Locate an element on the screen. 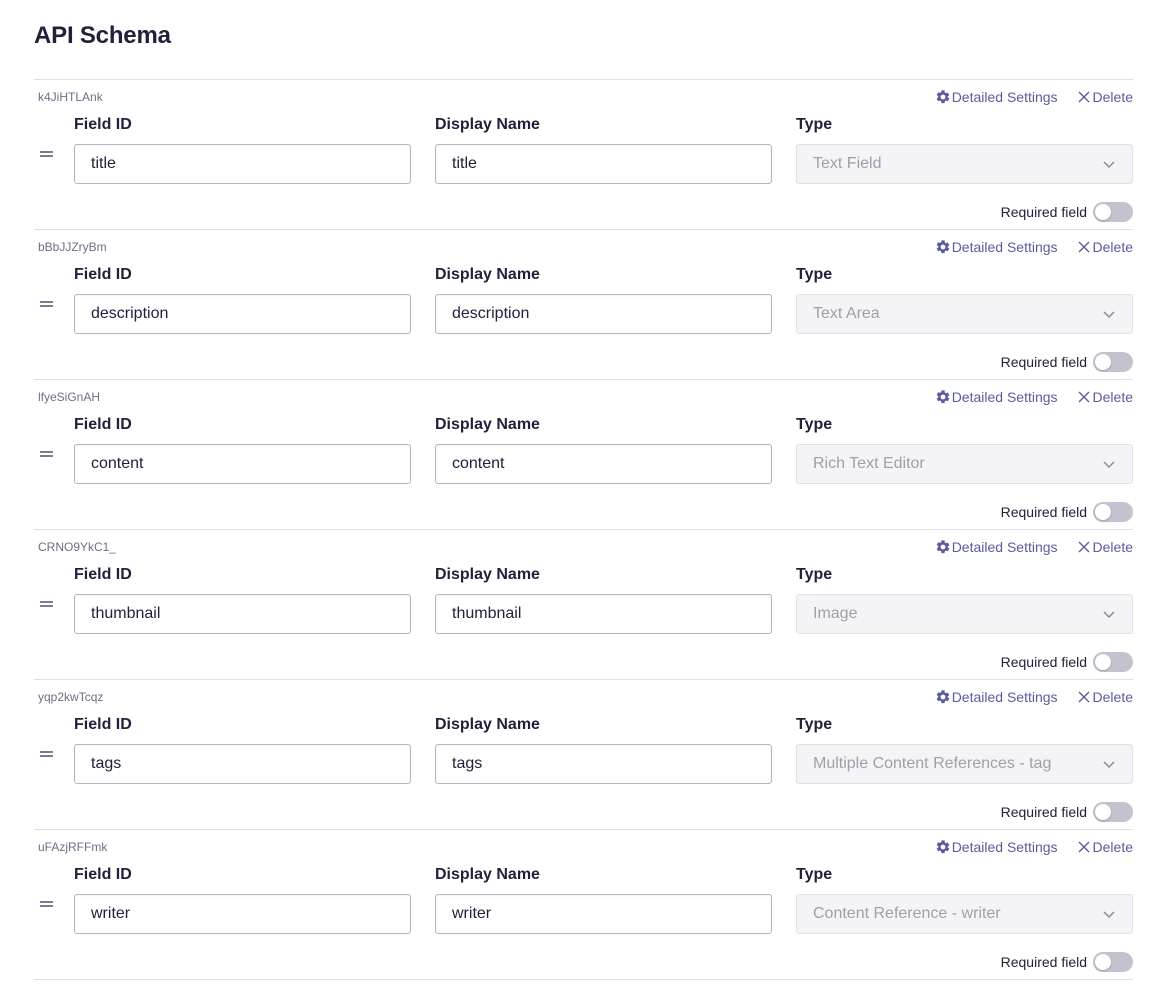  type-select: Image is located at coordinates (964, 614).